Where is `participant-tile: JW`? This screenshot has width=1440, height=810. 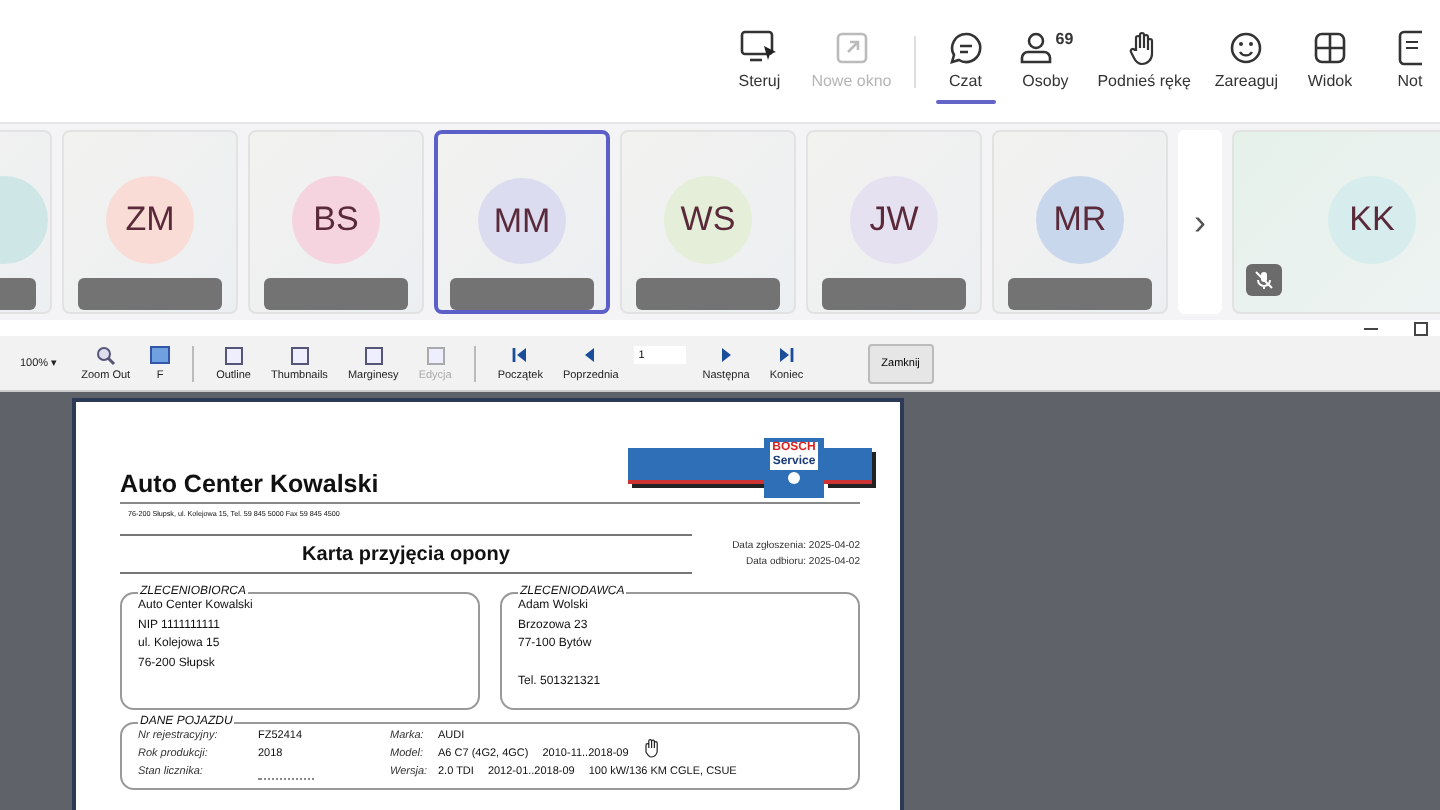 participant-tile: JW is located at coordinates (894, 222).